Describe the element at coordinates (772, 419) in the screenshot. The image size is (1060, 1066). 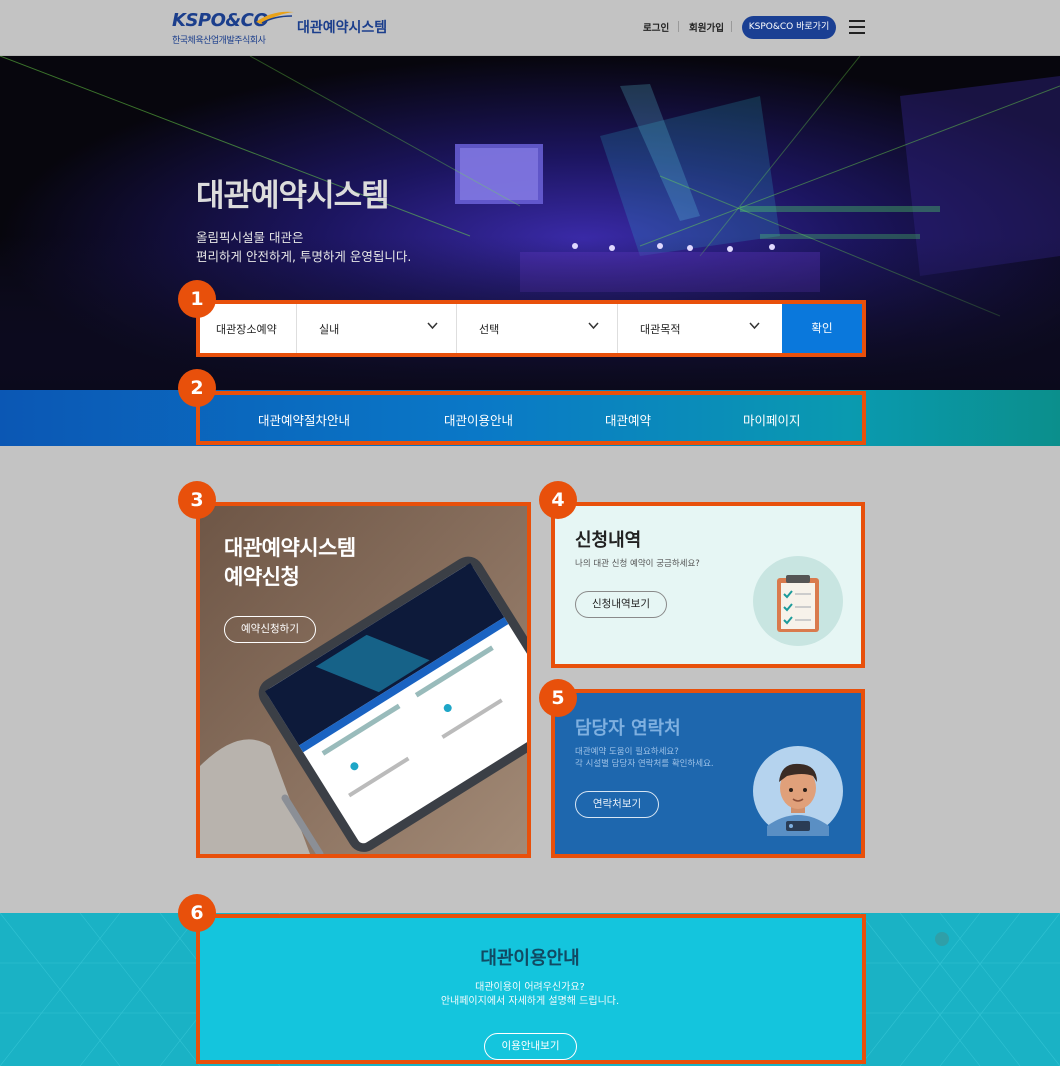
I see `nav-item-mypage: 마이페이지` at that location.